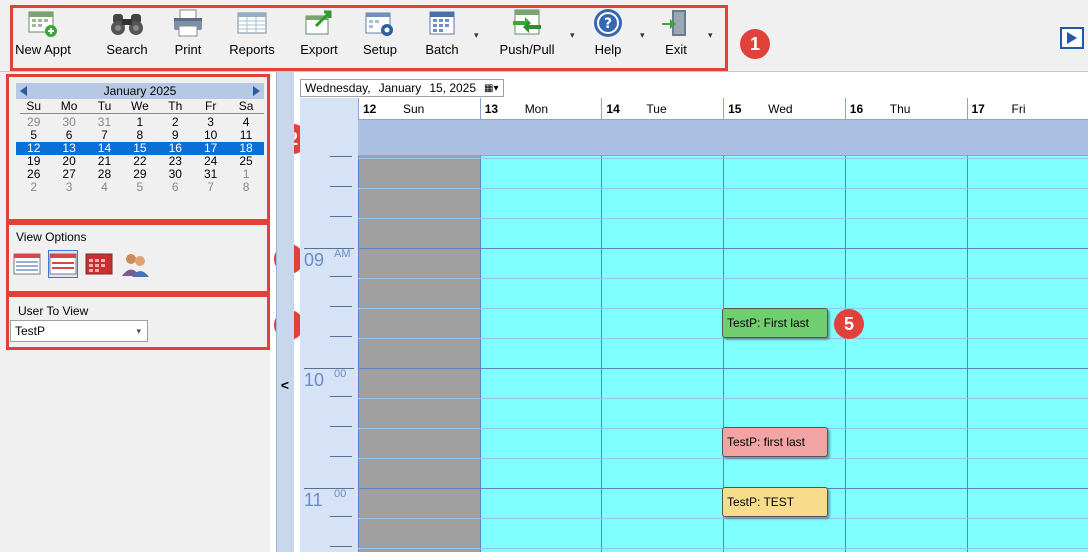 This screenshot has width=1088, height=552. I want to click on print-button: Print, so click(188, 37).